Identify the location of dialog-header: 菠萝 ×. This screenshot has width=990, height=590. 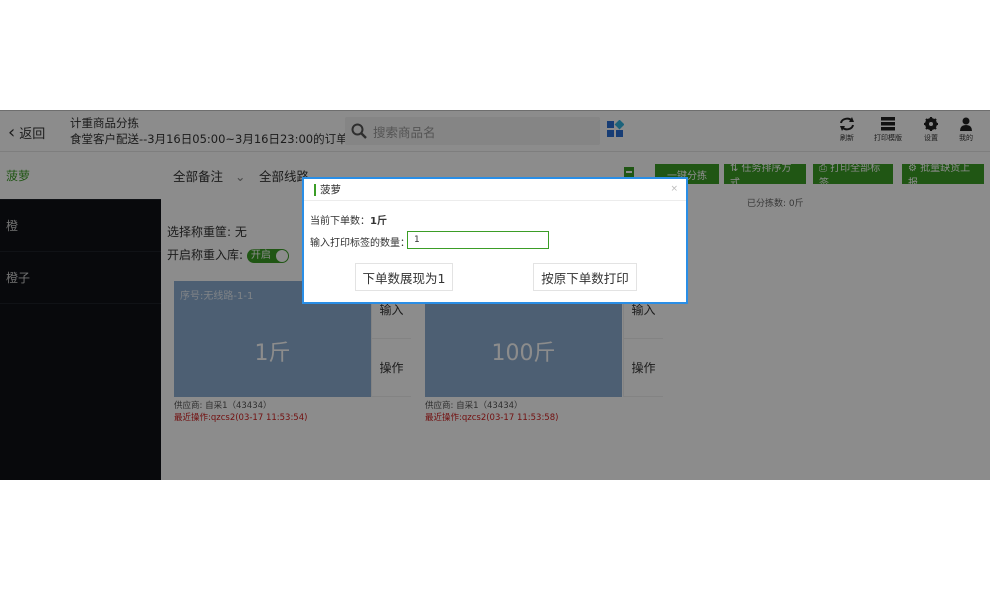
(495, 190).